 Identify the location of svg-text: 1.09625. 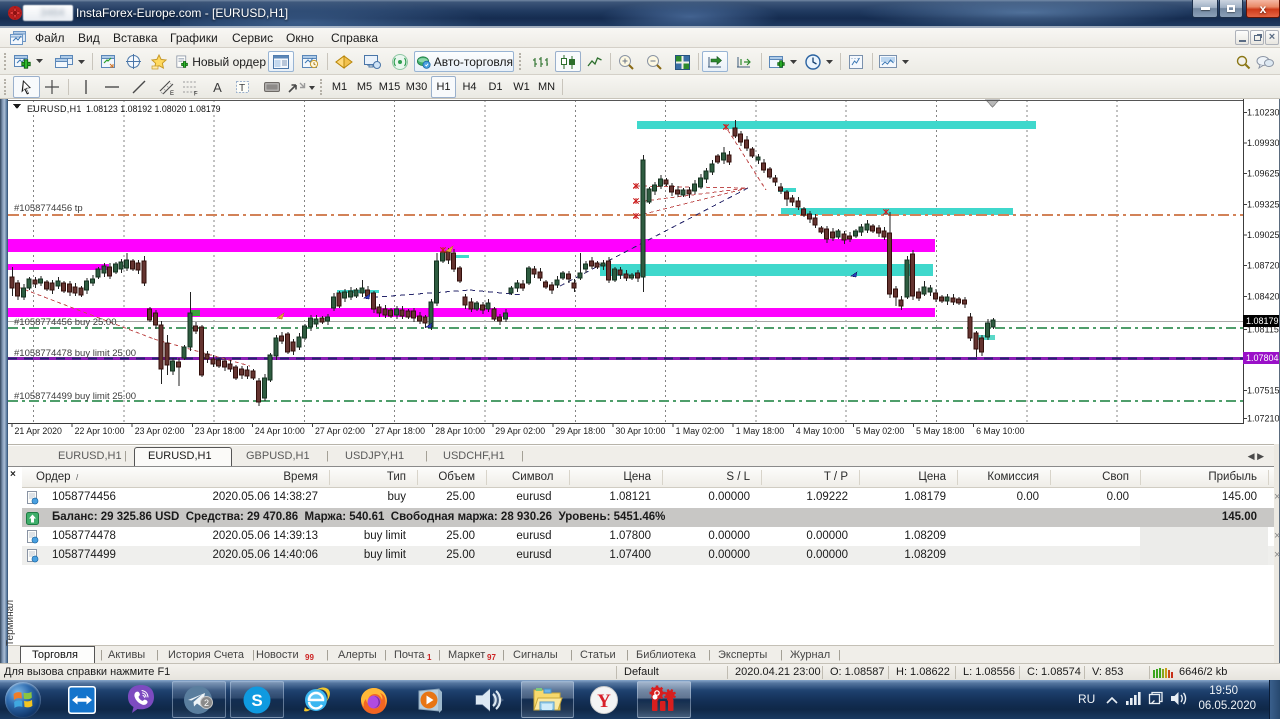
(1263, 174).